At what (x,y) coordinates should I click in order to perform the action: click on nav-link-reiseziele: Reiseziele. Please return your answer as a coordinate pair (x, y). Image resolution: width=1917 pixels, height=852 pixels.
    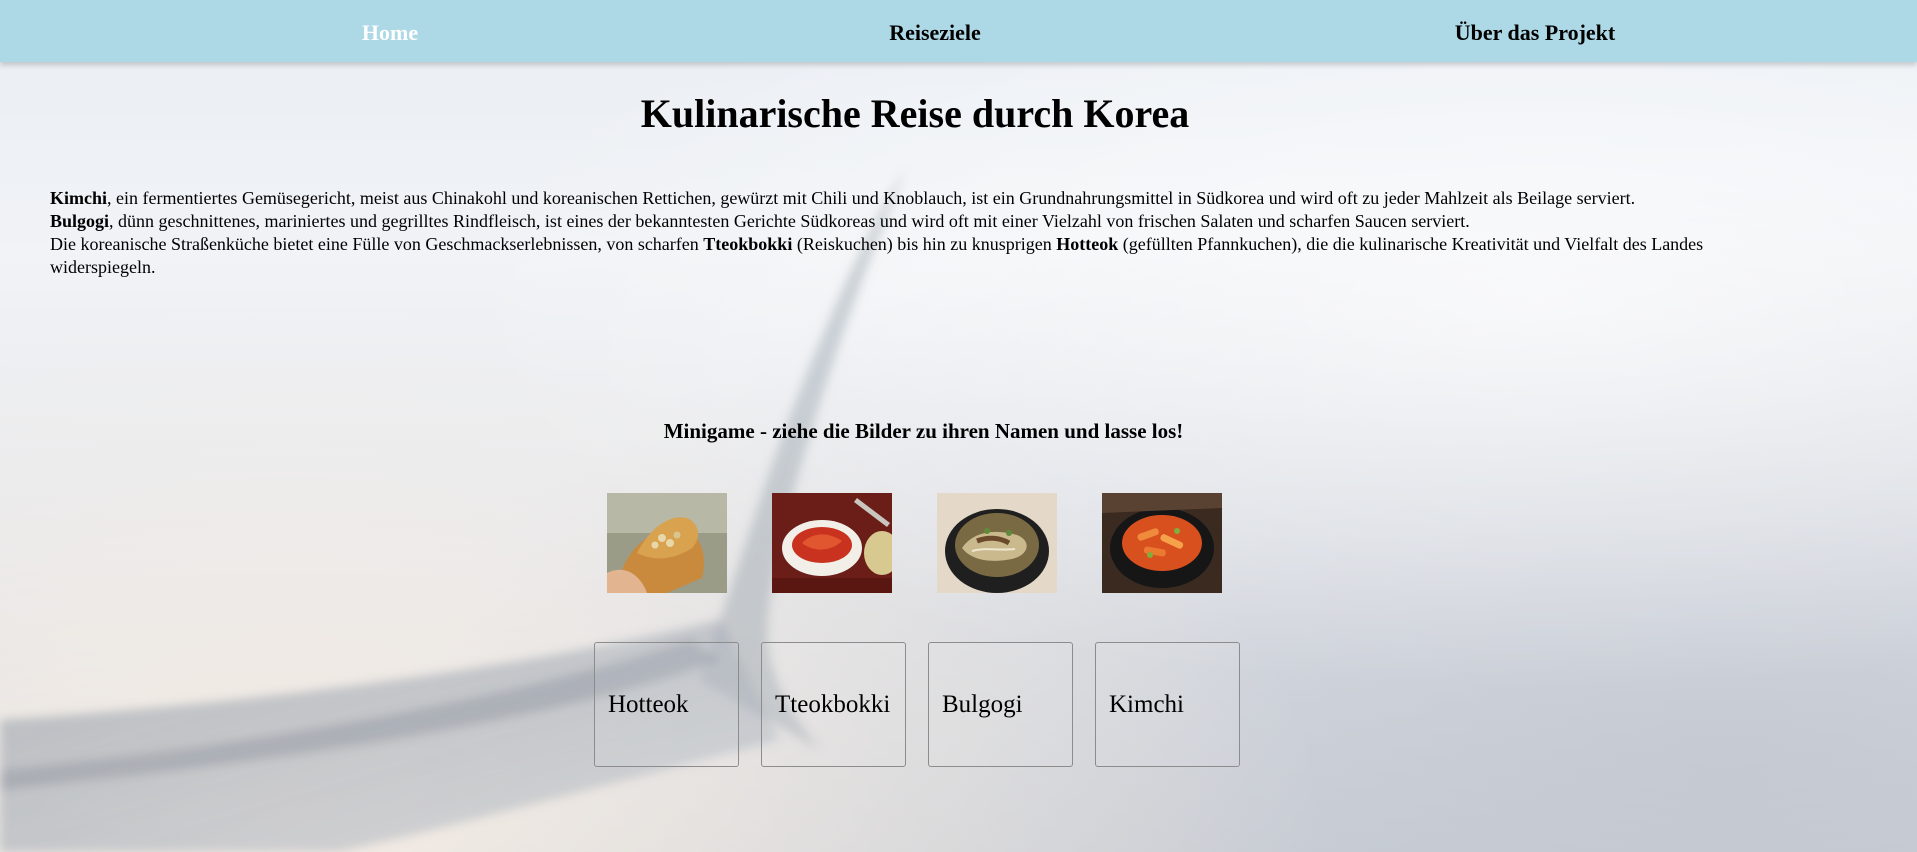
    Looking at the image, I should click on (935, 33).